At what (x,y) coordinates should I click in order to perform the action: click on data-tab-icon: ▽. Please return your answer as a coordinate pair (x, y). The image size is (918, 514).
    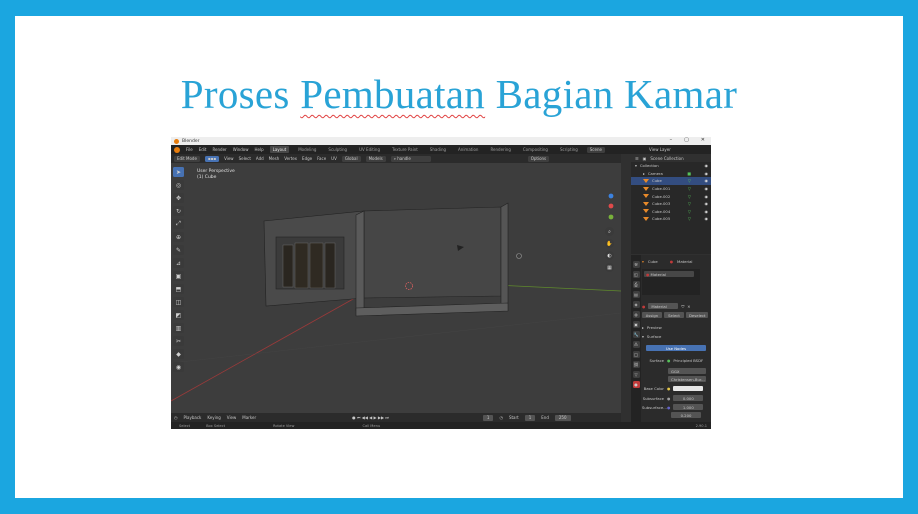
    Looking at the image, I should click on (636, 374).